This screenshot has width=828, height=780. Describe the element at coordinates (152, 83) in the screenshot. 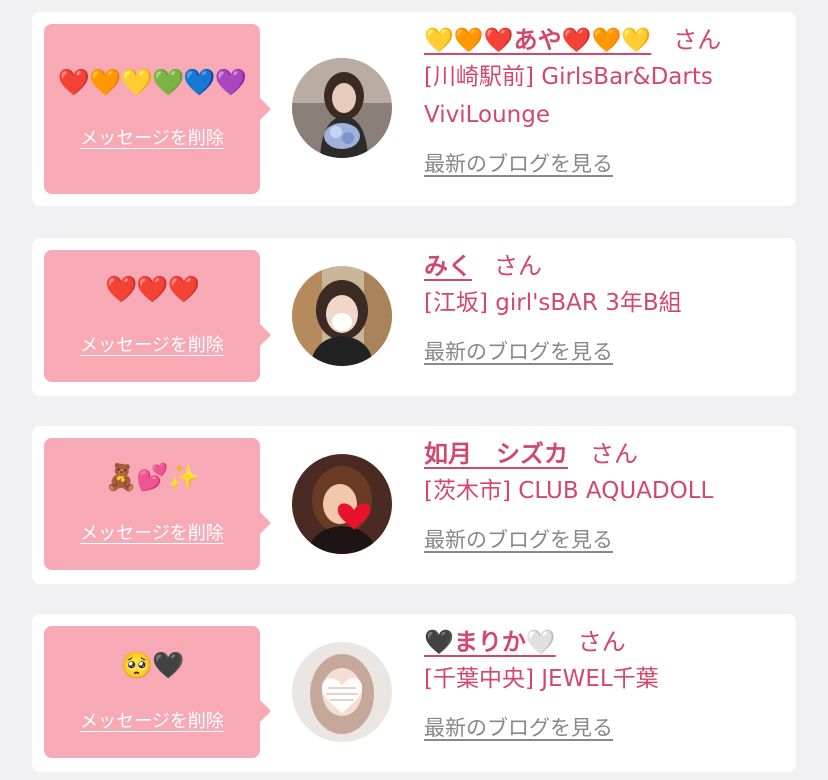

I see `message-emoji: ❤️🧡💛💚💙💜` at that location.